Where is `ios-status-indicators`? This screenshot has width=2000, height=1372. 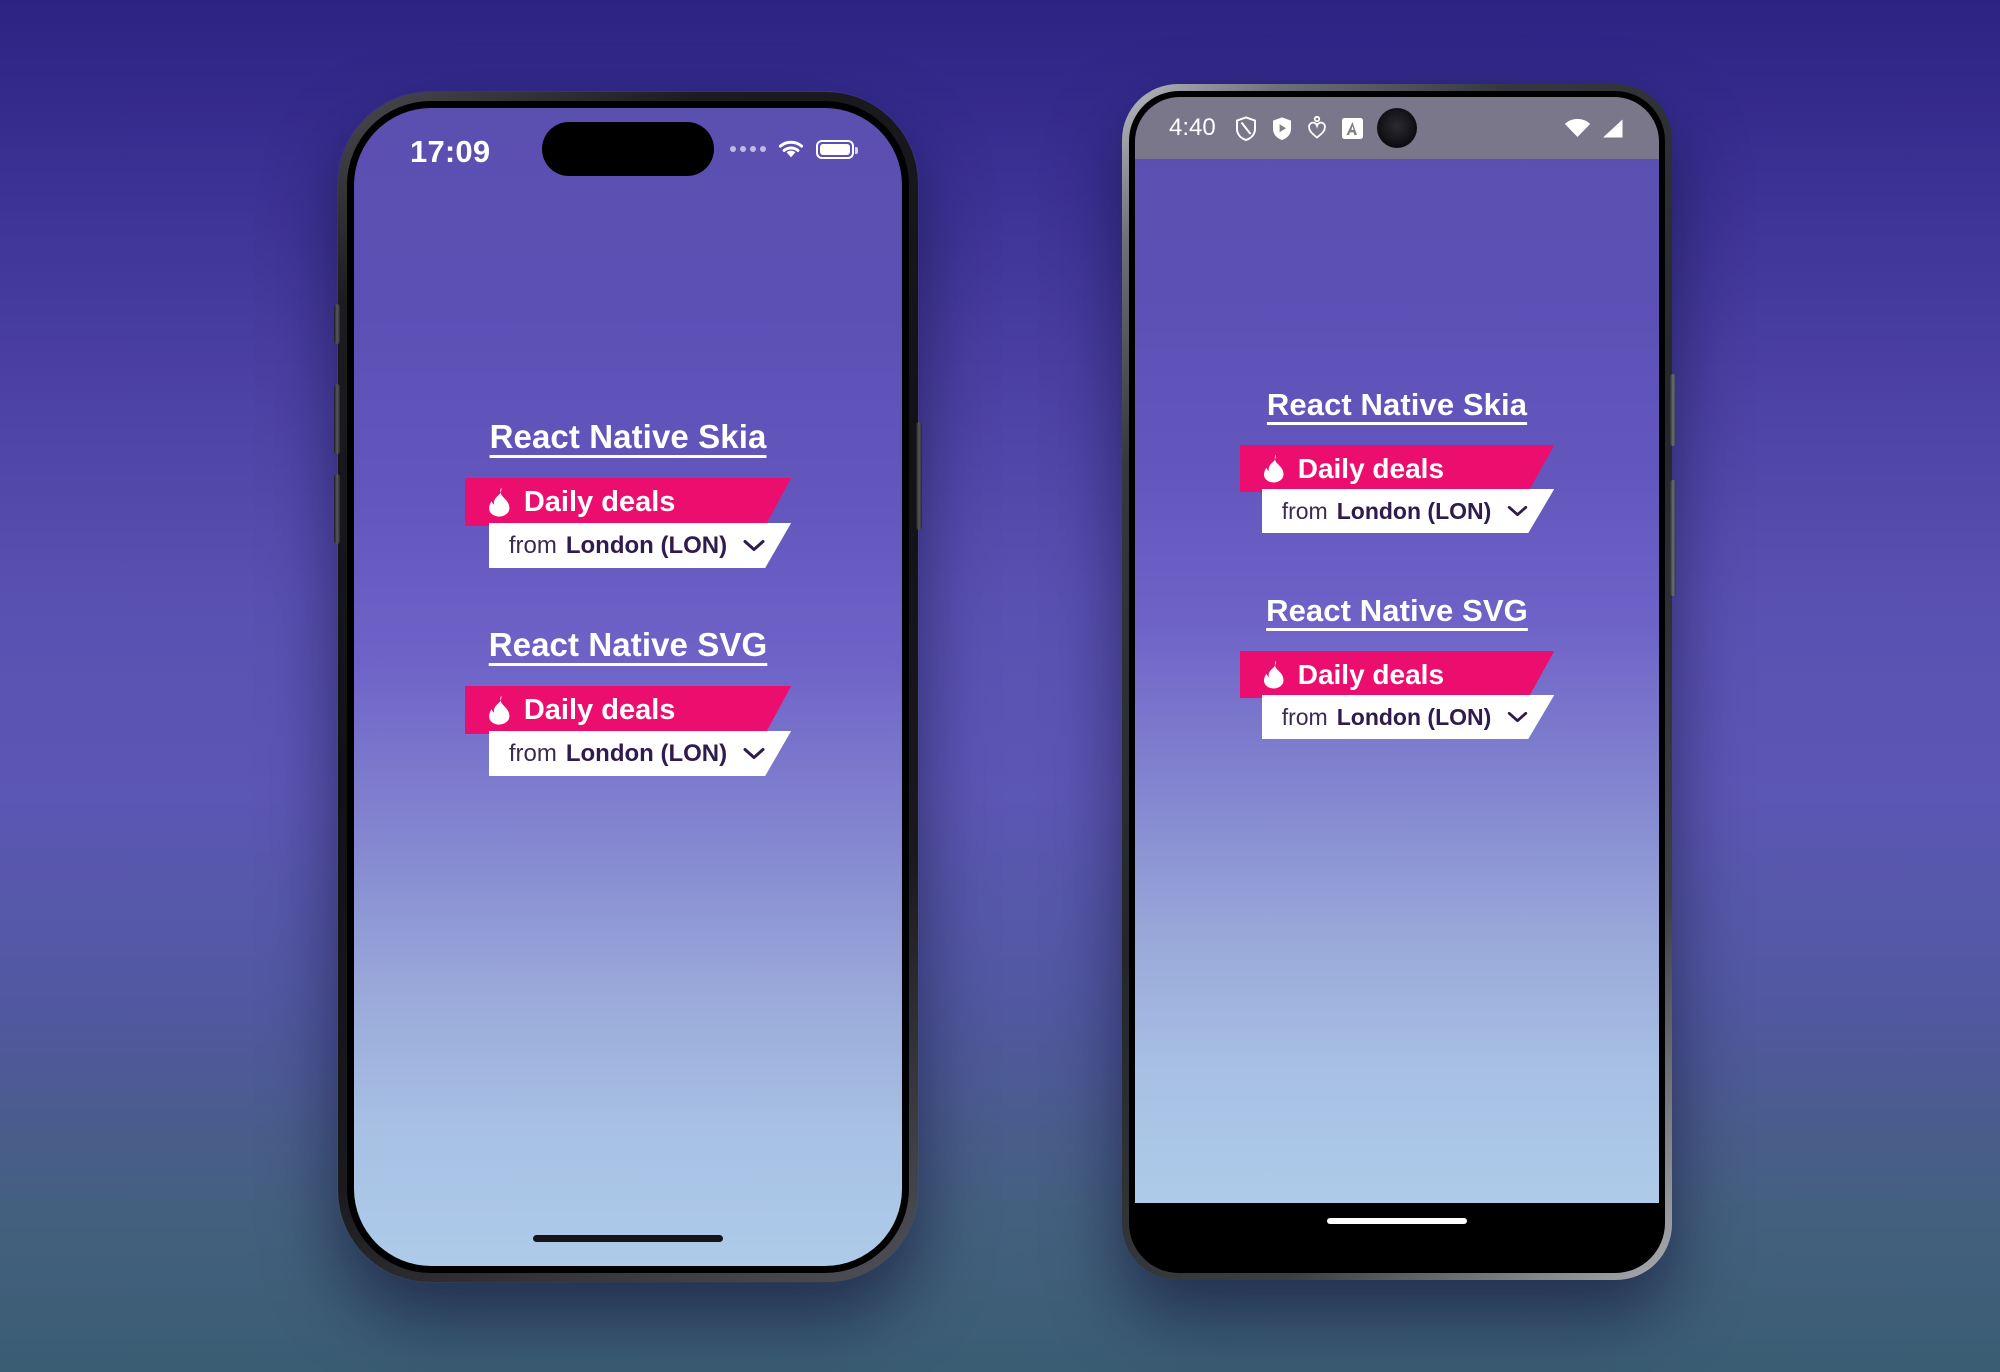 ios-status-indicators is located at coordinates (794, 149).